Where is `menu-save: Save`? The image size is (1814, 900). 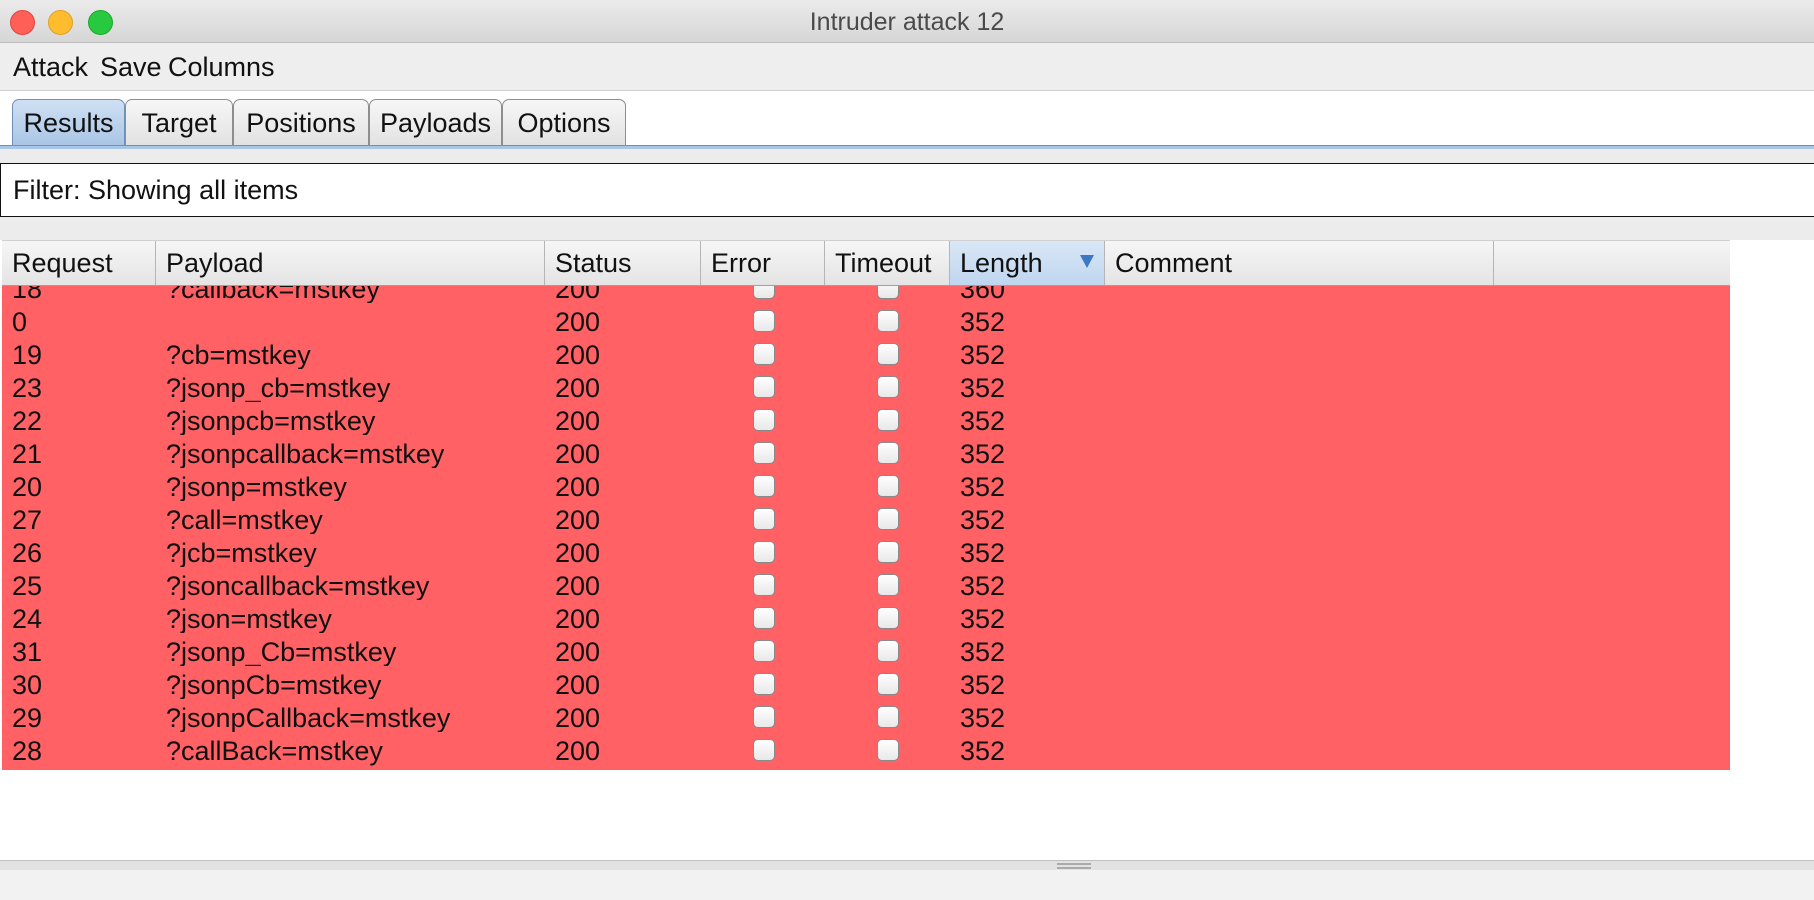 menu-save: Save is located at coordinates (131, 67).